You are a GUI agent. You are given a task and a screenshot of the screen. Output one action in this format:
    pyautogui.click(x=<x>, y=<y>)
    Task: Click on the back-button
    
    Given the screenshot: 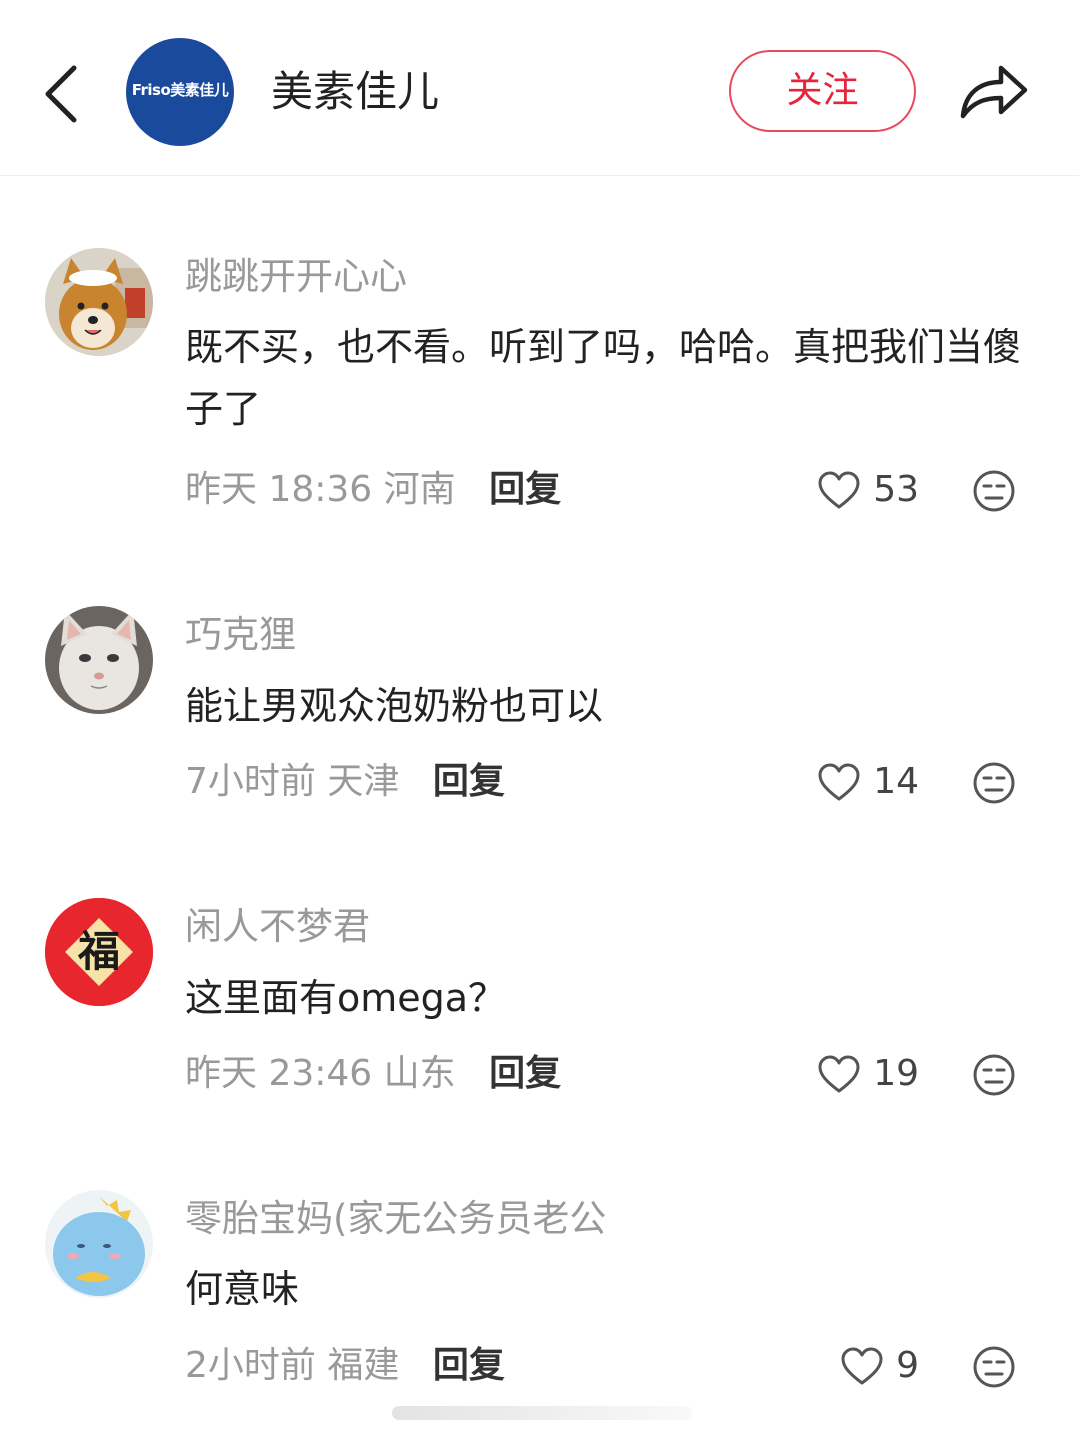 What is the action you would take?
    pyautogui.click(x=62, y=94)
    